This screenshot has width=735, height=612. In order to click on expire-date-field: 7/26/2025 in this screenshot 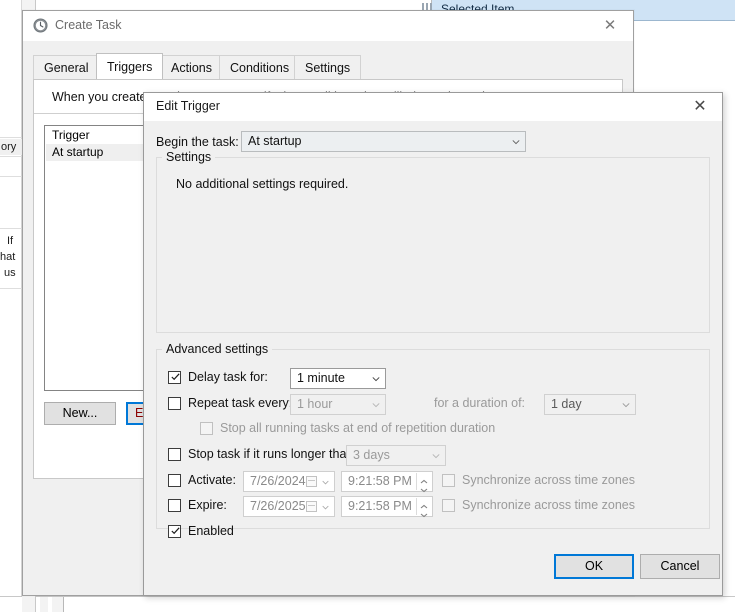, I will do `click(289, 506)`.